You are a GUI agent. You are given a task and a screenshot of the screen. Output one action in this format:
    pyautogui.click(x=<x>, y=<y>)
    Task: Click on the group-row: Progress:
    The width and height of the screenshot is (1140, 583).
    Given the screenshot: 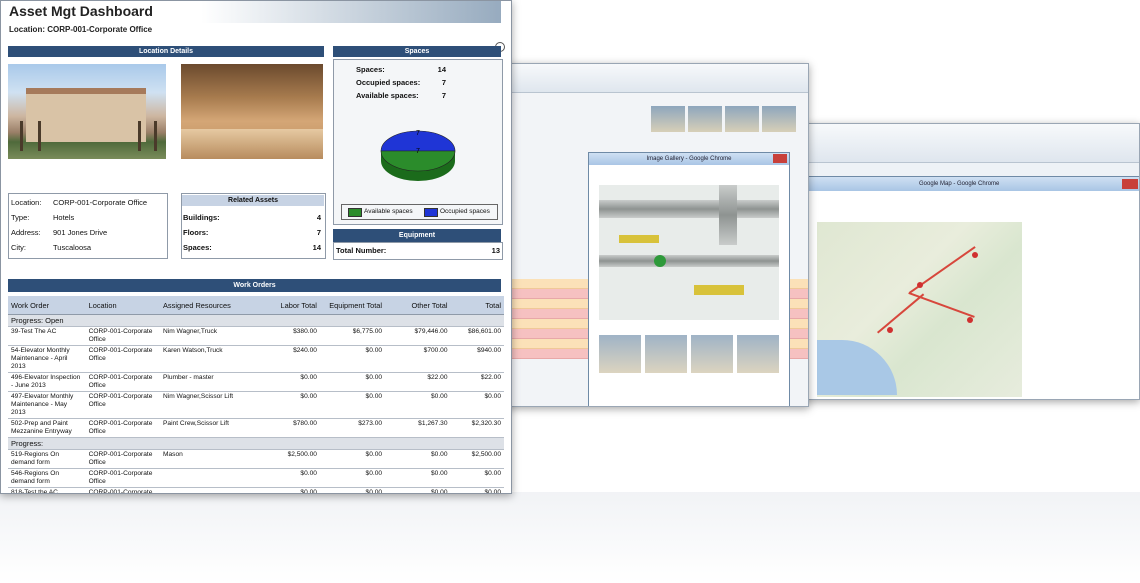 What is the action you would take?
    pyautogui.click(x=256, y=443)
    